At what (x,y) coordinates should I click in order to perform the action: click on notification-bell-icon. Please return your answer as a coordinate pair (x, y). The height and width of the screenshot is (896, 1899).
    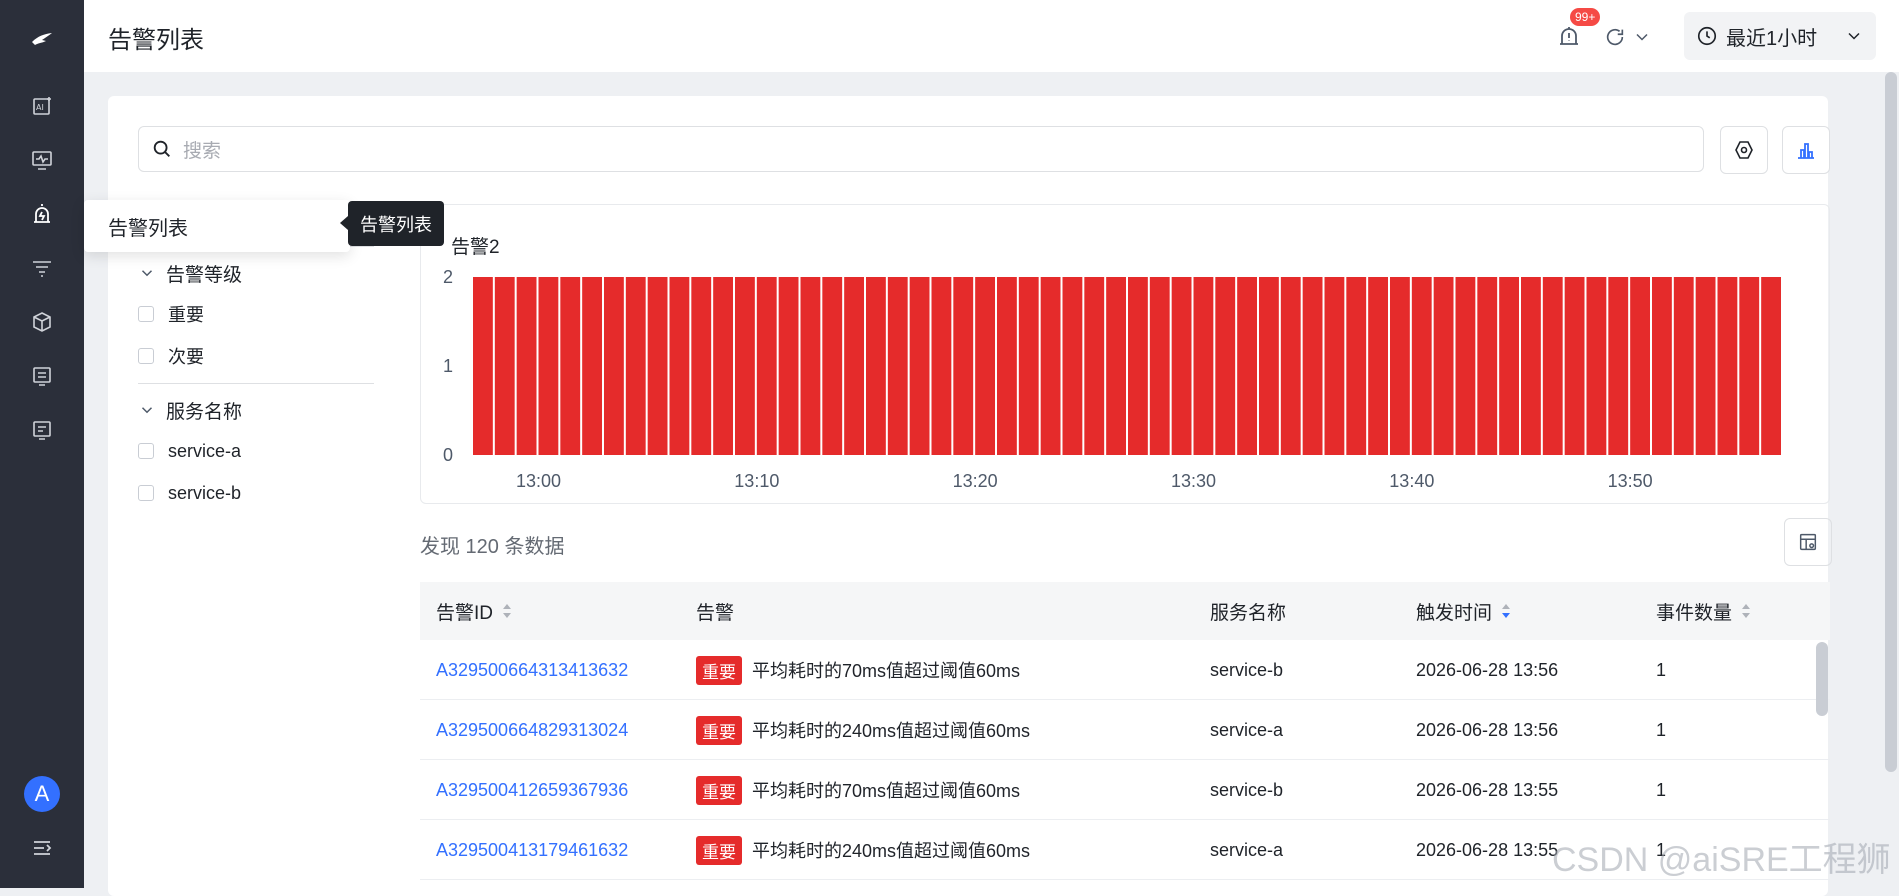
    Looking at the image, I should click on (1569, 37).